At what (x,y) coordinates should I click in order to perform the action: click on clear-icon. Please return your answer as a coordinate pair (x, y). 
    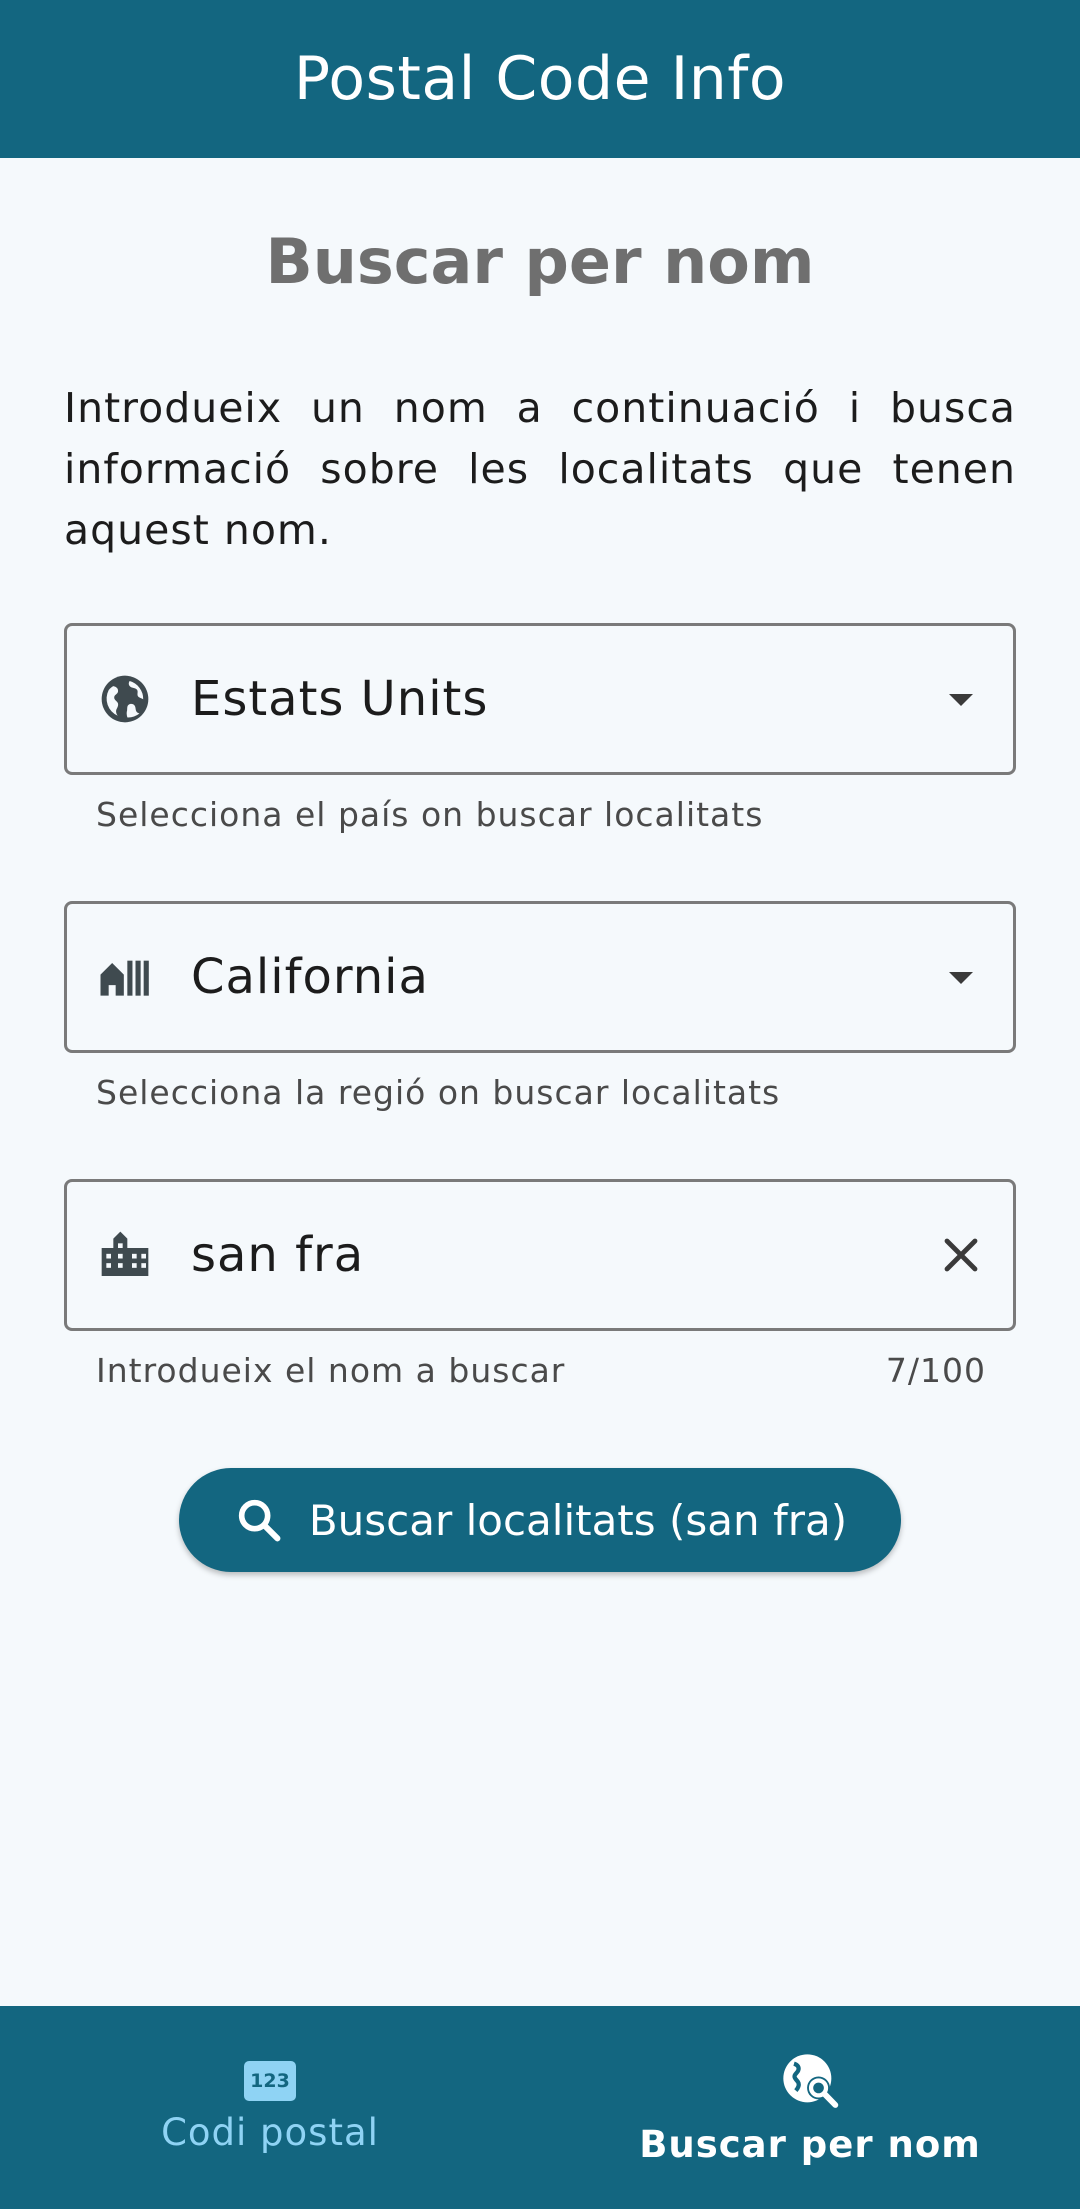
    Looking at the image, I should click on (961, 1255).